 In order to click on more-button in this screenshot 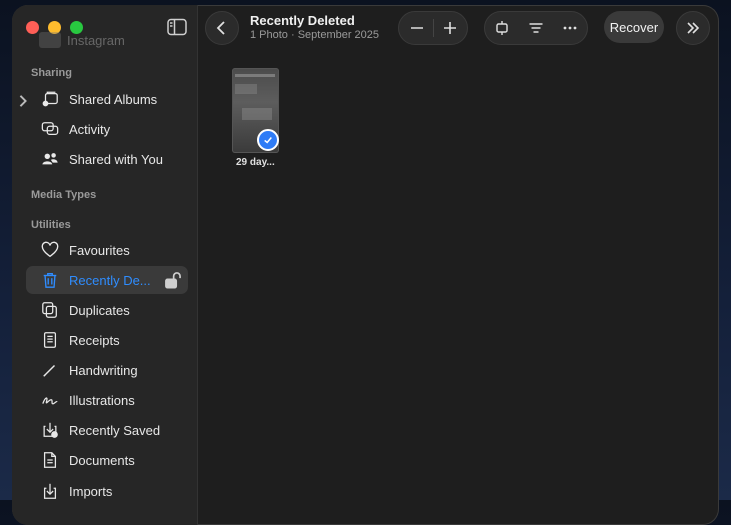, I will do `click(570, 28)`.